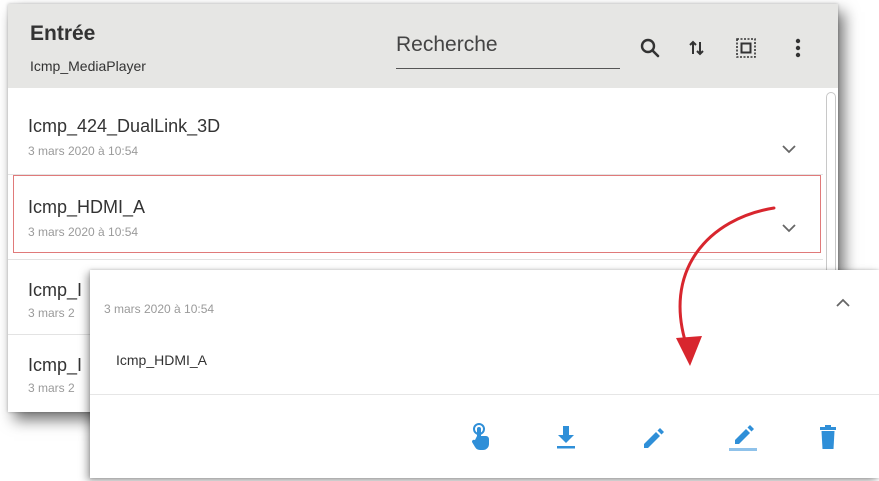  What do you see at coordinates (746, 48) in the screenshot?
I see `select-all-icon` at bounding box center [746, 48].